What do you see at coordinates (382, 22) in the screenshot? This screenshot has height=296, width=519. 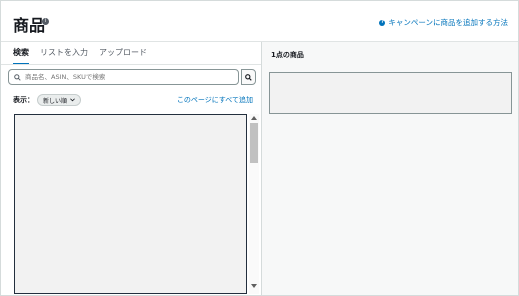 I see `question-icon: ?` at bounding box center [382, 22].